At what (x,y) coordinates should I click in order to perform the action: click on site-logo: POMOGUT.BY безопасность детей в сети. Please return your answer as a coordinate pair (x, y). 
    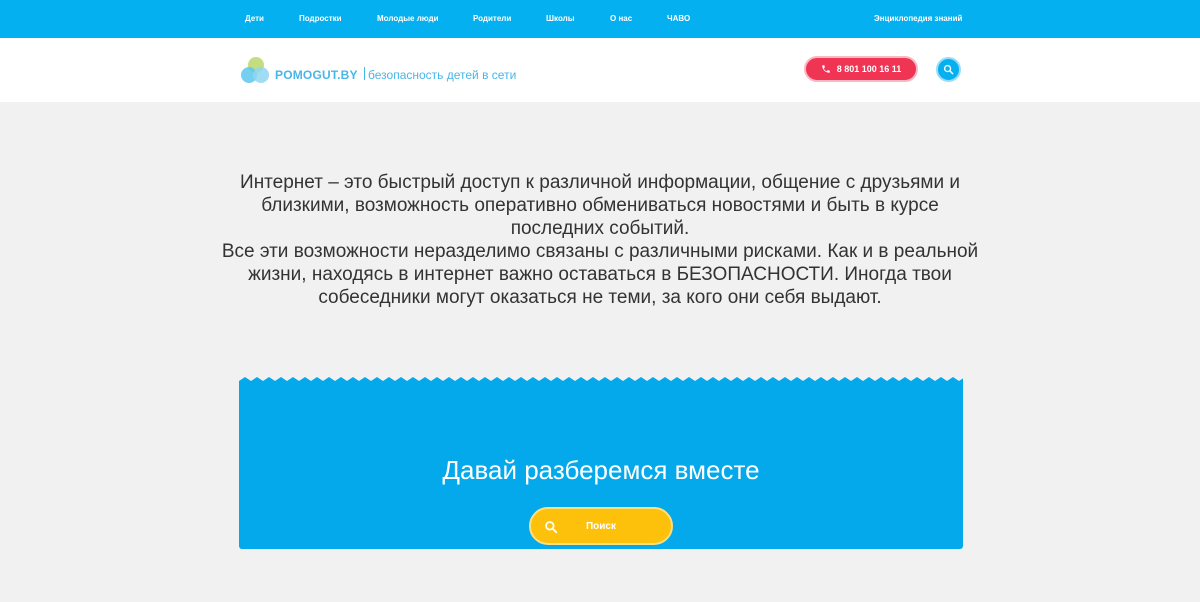
    Looking at the image, I should click on (391, 72).